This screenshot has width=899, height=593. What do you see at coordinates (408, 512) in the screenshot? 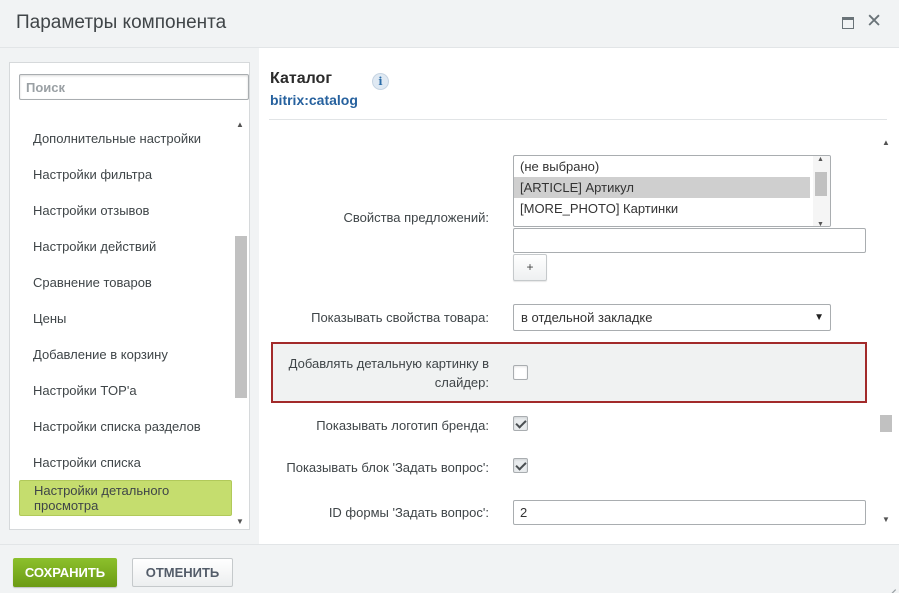
I see `ask-form-id-label: ID формы 'Задать вопрос':` at bounding box center [408, 512].